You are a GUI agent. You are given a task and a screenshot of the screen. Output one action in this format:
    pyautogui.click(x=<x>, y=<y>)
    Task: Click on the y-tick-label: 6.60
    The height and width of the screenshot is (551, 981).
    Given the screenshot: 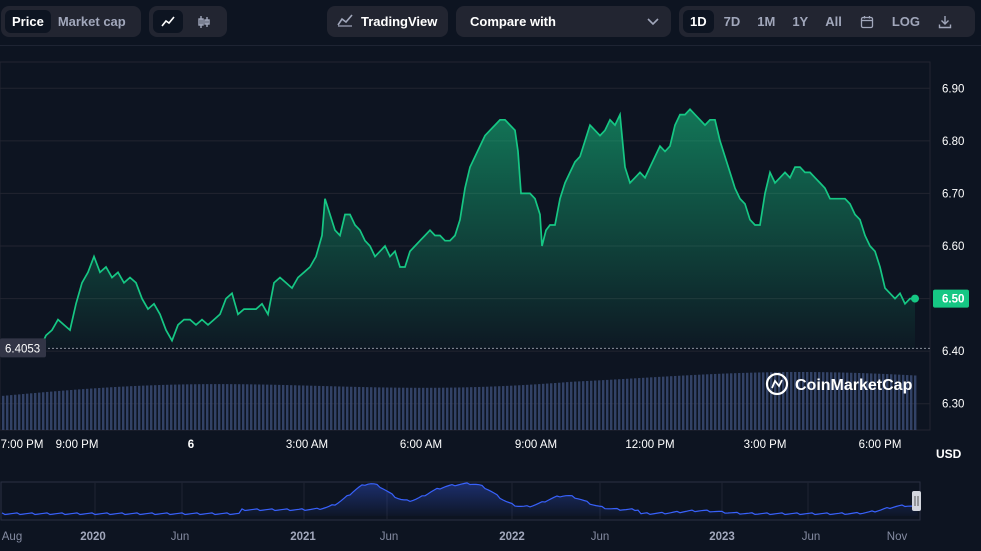 What is the action you would take?
    pyautogui.click(x=953, y=247)
    